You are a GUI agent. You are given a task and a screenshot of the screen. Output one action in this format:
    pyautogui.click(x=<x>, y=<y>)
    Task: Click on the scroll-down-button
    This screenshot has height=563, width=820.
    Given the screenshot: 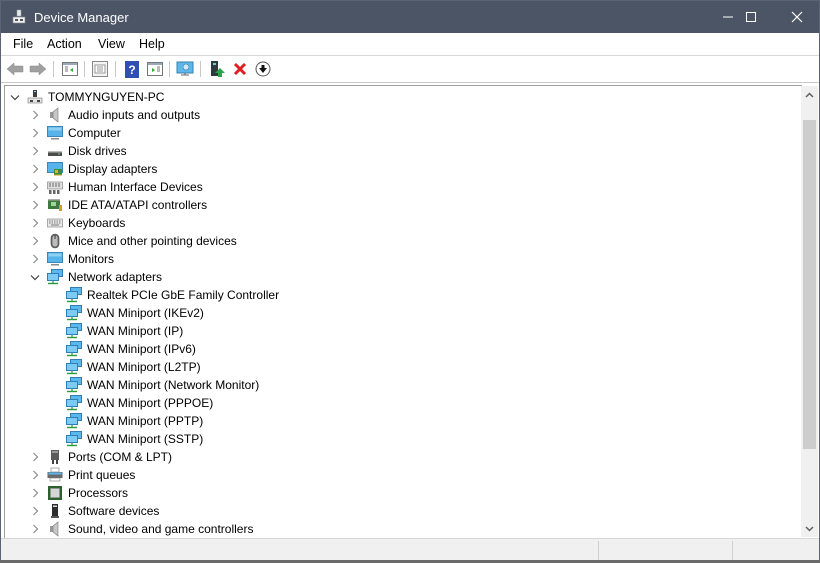 What is the action you would take?
    pyautogui.click(x=809, y=528)
    